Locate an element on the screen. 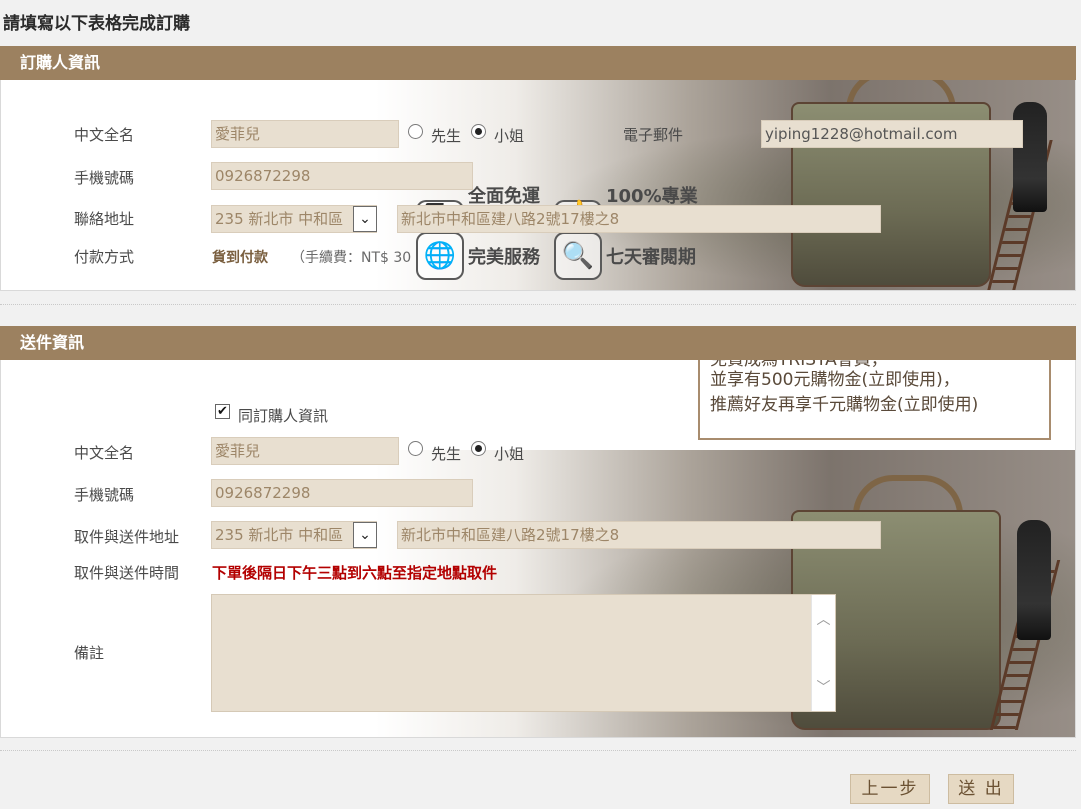 This screenshot has width=1081, height=809. promo-line-2: 並享有500元購物金(立即使用)， is located at coordinates (835, 380).